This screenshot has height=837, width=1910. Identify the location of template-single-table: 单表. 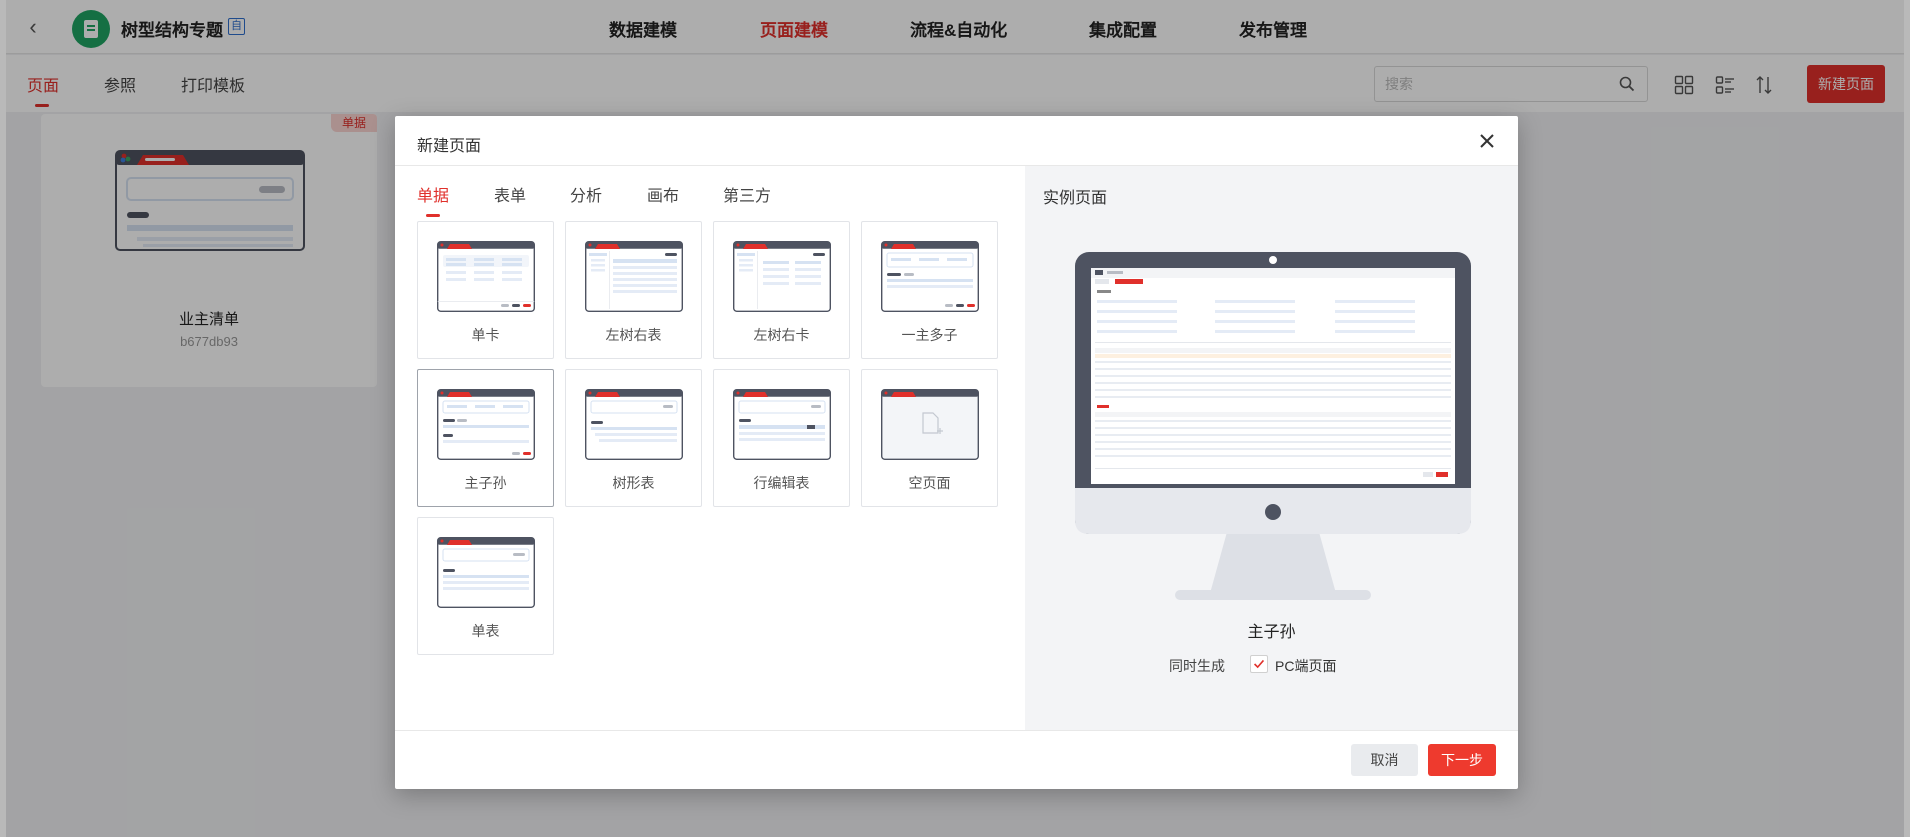
(485, 586).